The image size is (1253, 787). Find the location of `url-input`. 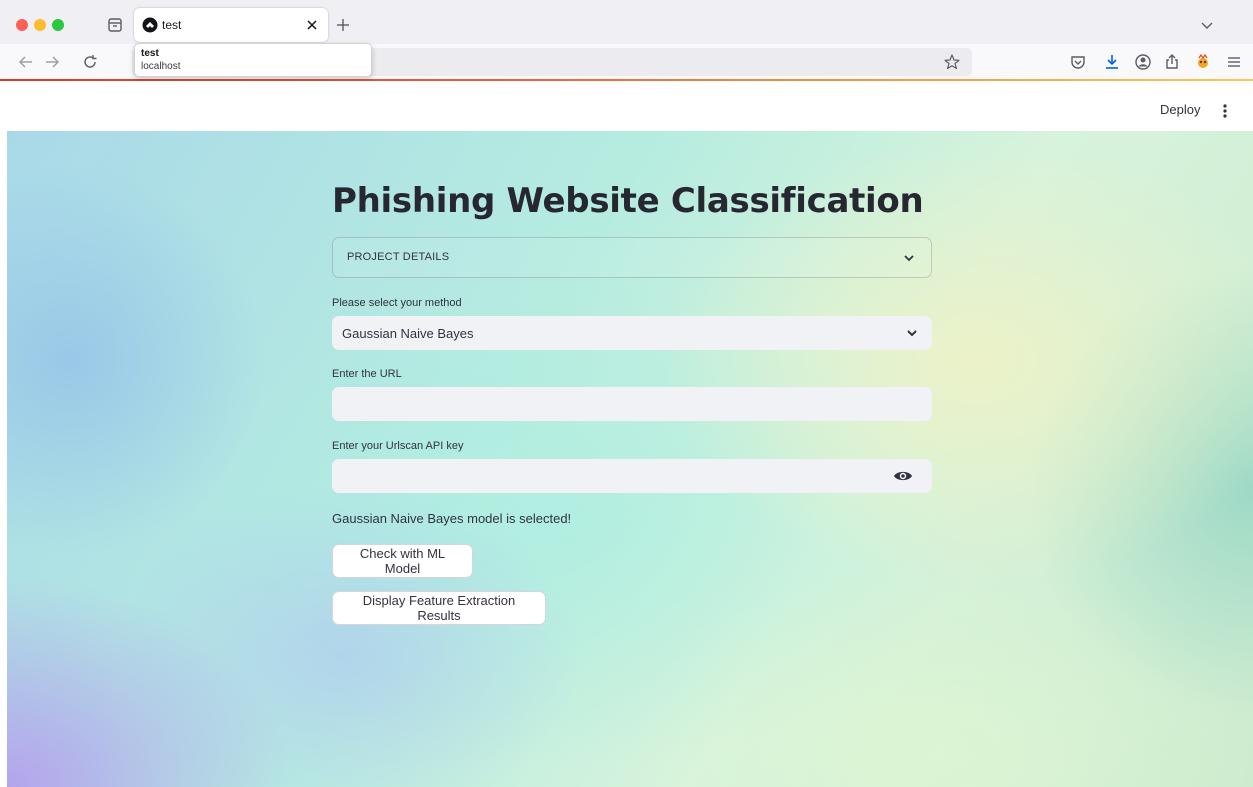

url-input is located at coordinates (632, 404).